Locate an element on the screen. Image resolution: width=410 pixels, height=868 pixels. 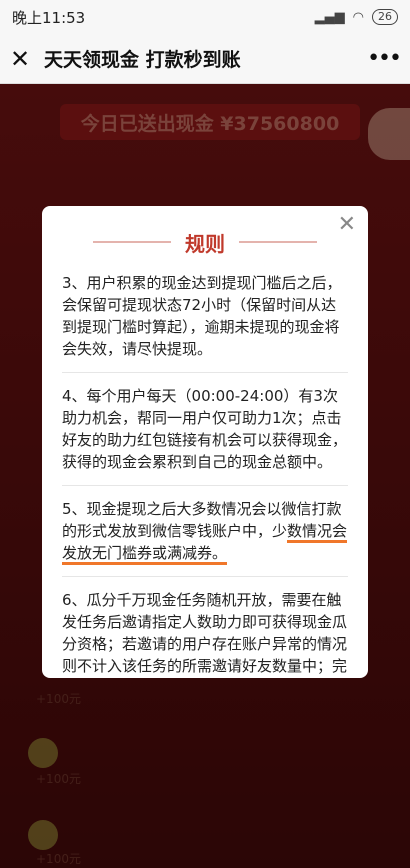
modal-close-icon: ✕ is located at coordinates (347, 224).